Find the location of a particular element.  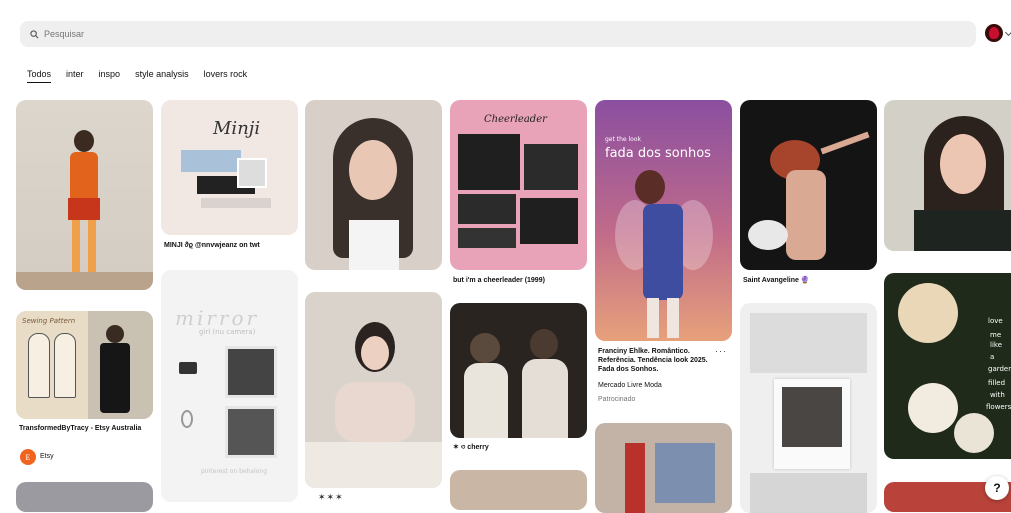

pin-caption: but i'm a cheerleader (1999) is located at coordinates (499, 280).